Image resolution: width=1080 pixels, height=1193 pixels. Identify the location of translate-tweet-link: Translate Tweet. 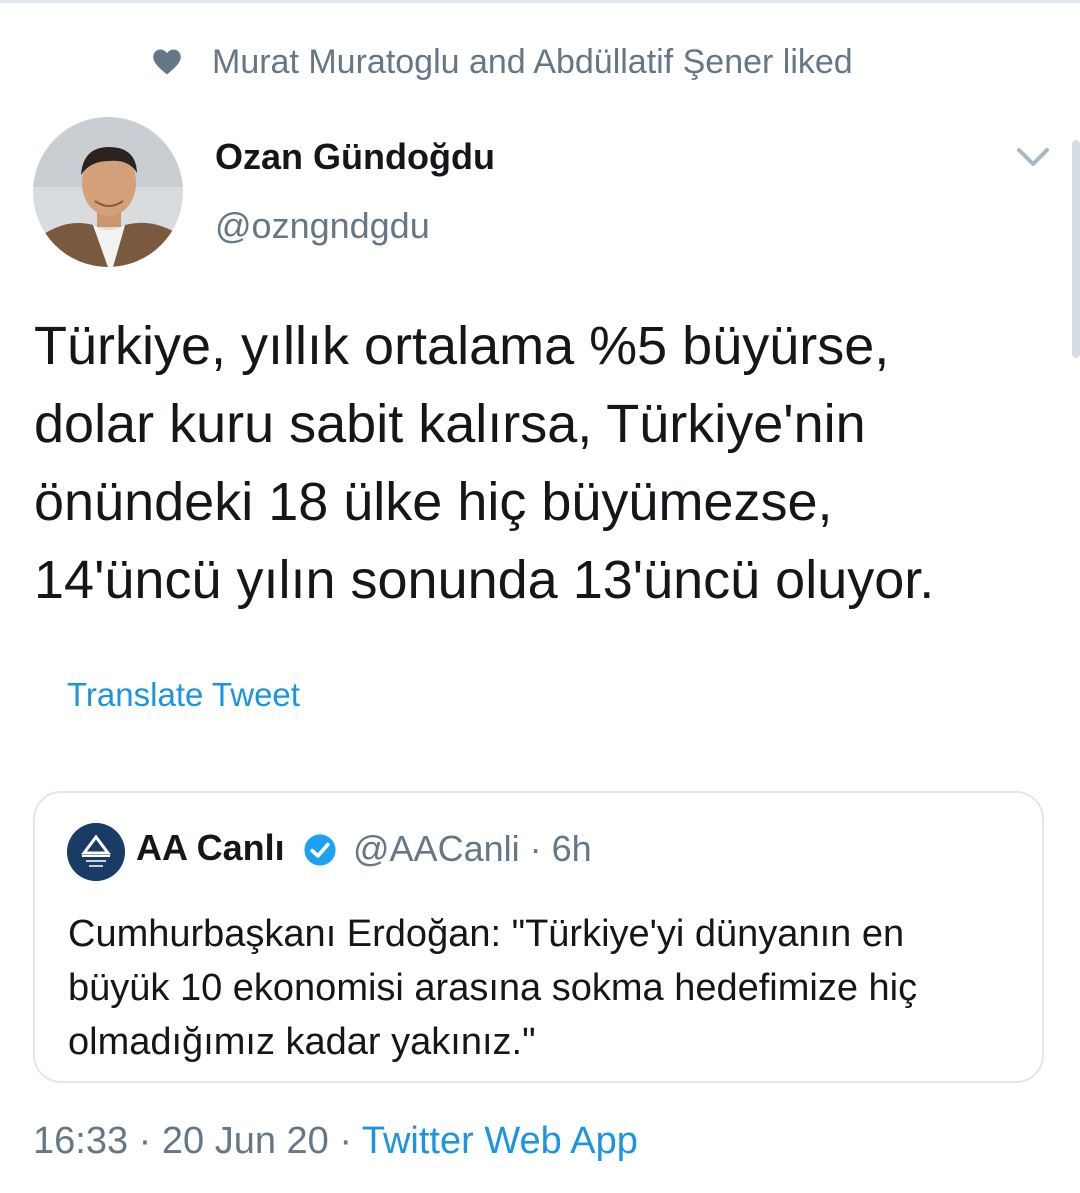
(183, 695).